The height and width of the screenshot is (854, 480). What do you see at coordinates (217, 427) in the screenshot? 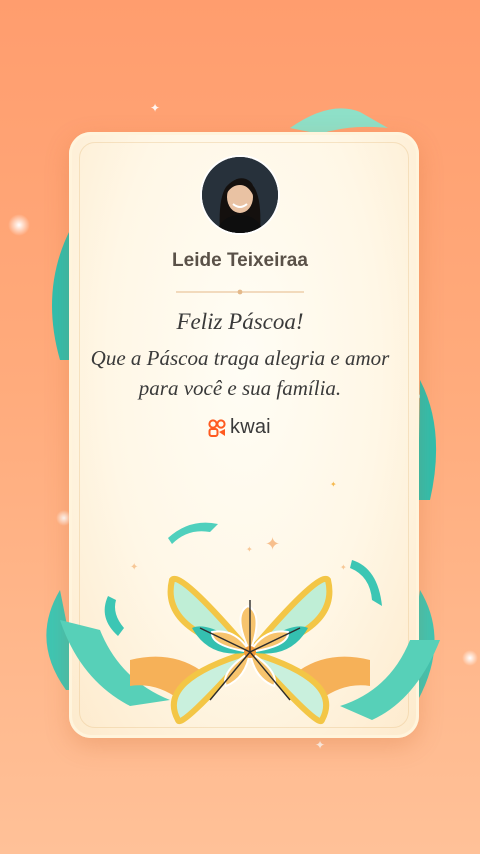
I see `kwai-logo-icon` at bounding box center [217, 427].